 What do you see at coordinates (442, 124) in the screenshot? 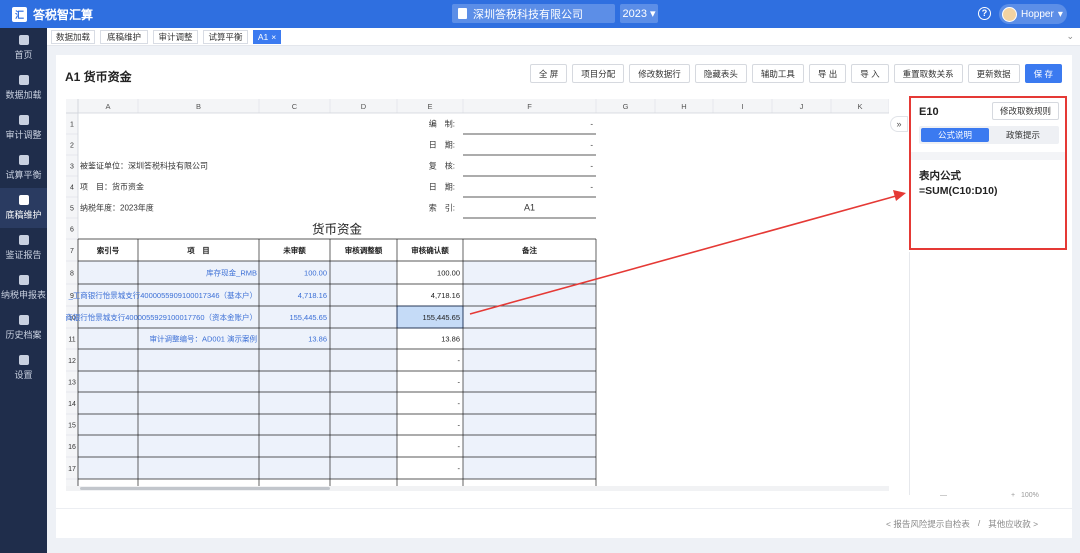
I see `label-preparer: 编 制:` at bounding box center [442, 124].